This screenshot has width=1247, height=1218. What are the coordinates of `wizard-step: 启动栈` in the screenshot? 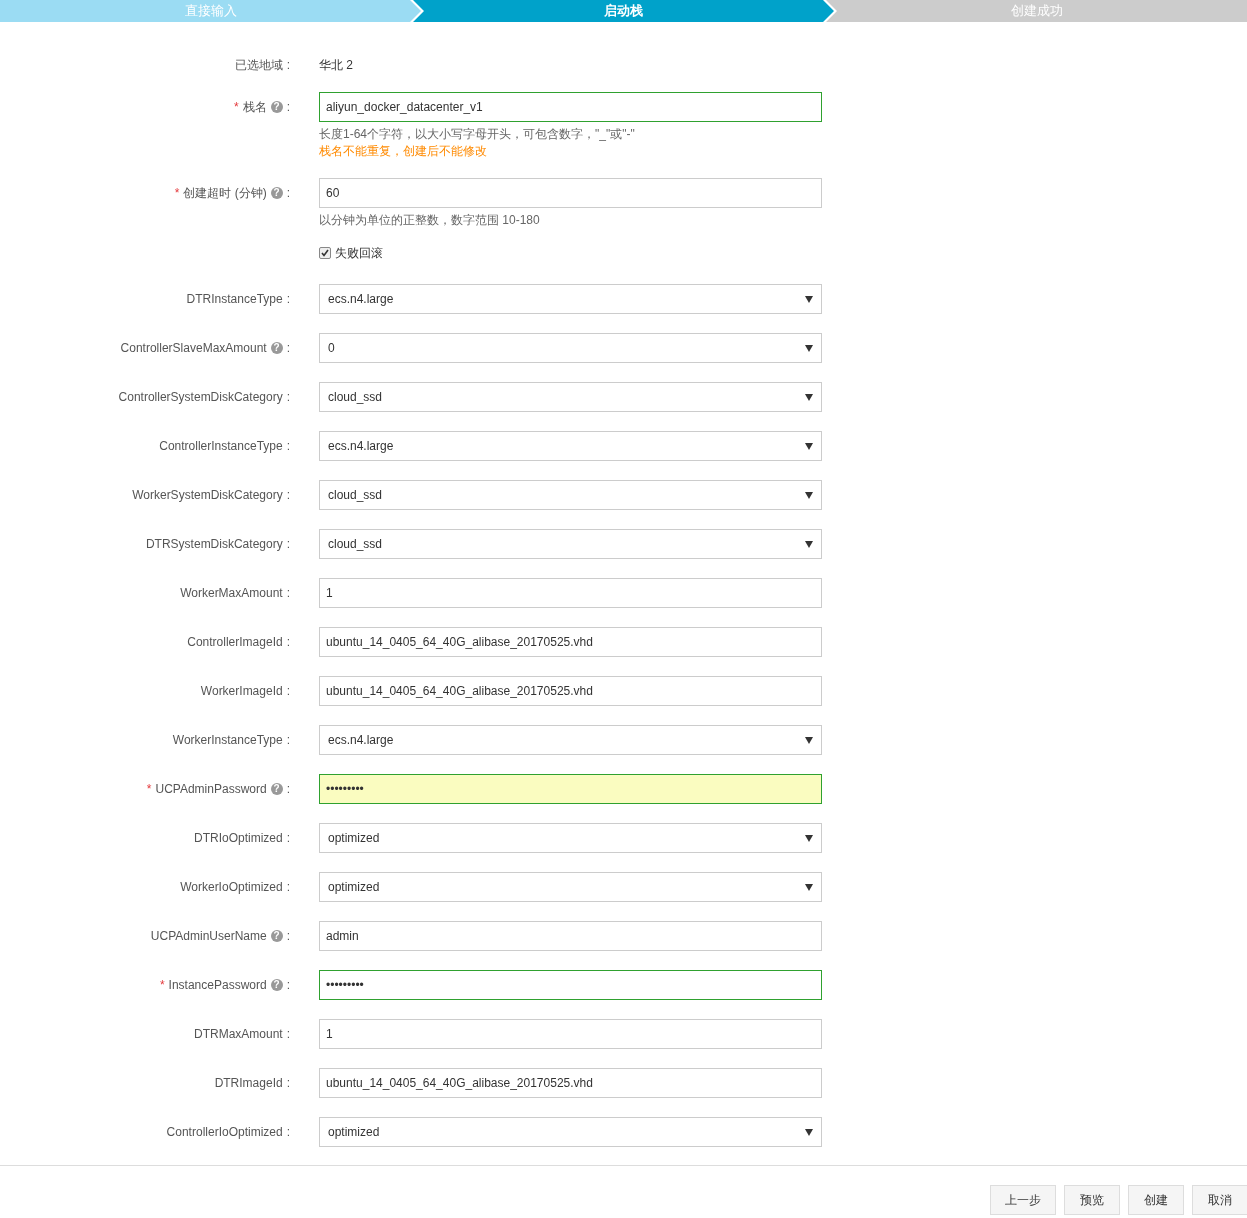 It's located at (623, 11).